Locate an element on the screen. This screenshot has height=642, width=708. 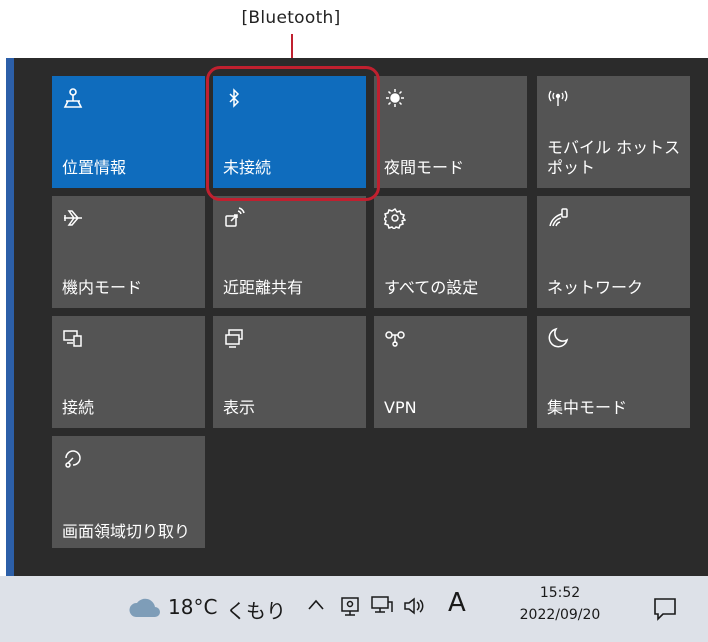
weather-widget: 18°C くもり is located at coordinates (210, 609).